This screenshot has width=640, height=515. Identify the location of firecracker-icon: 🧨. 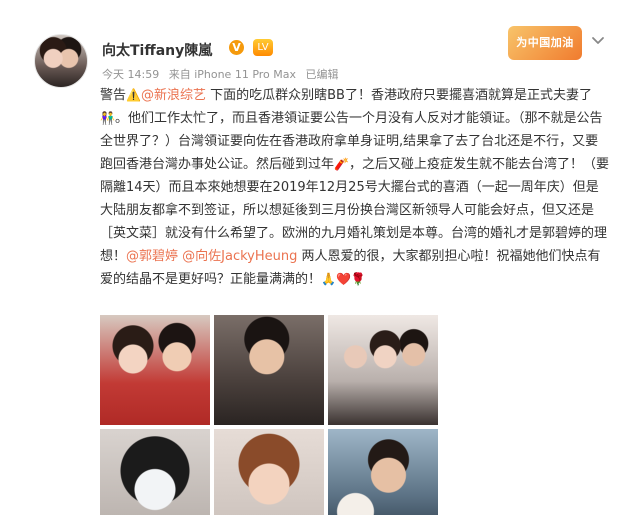
(341, 164).